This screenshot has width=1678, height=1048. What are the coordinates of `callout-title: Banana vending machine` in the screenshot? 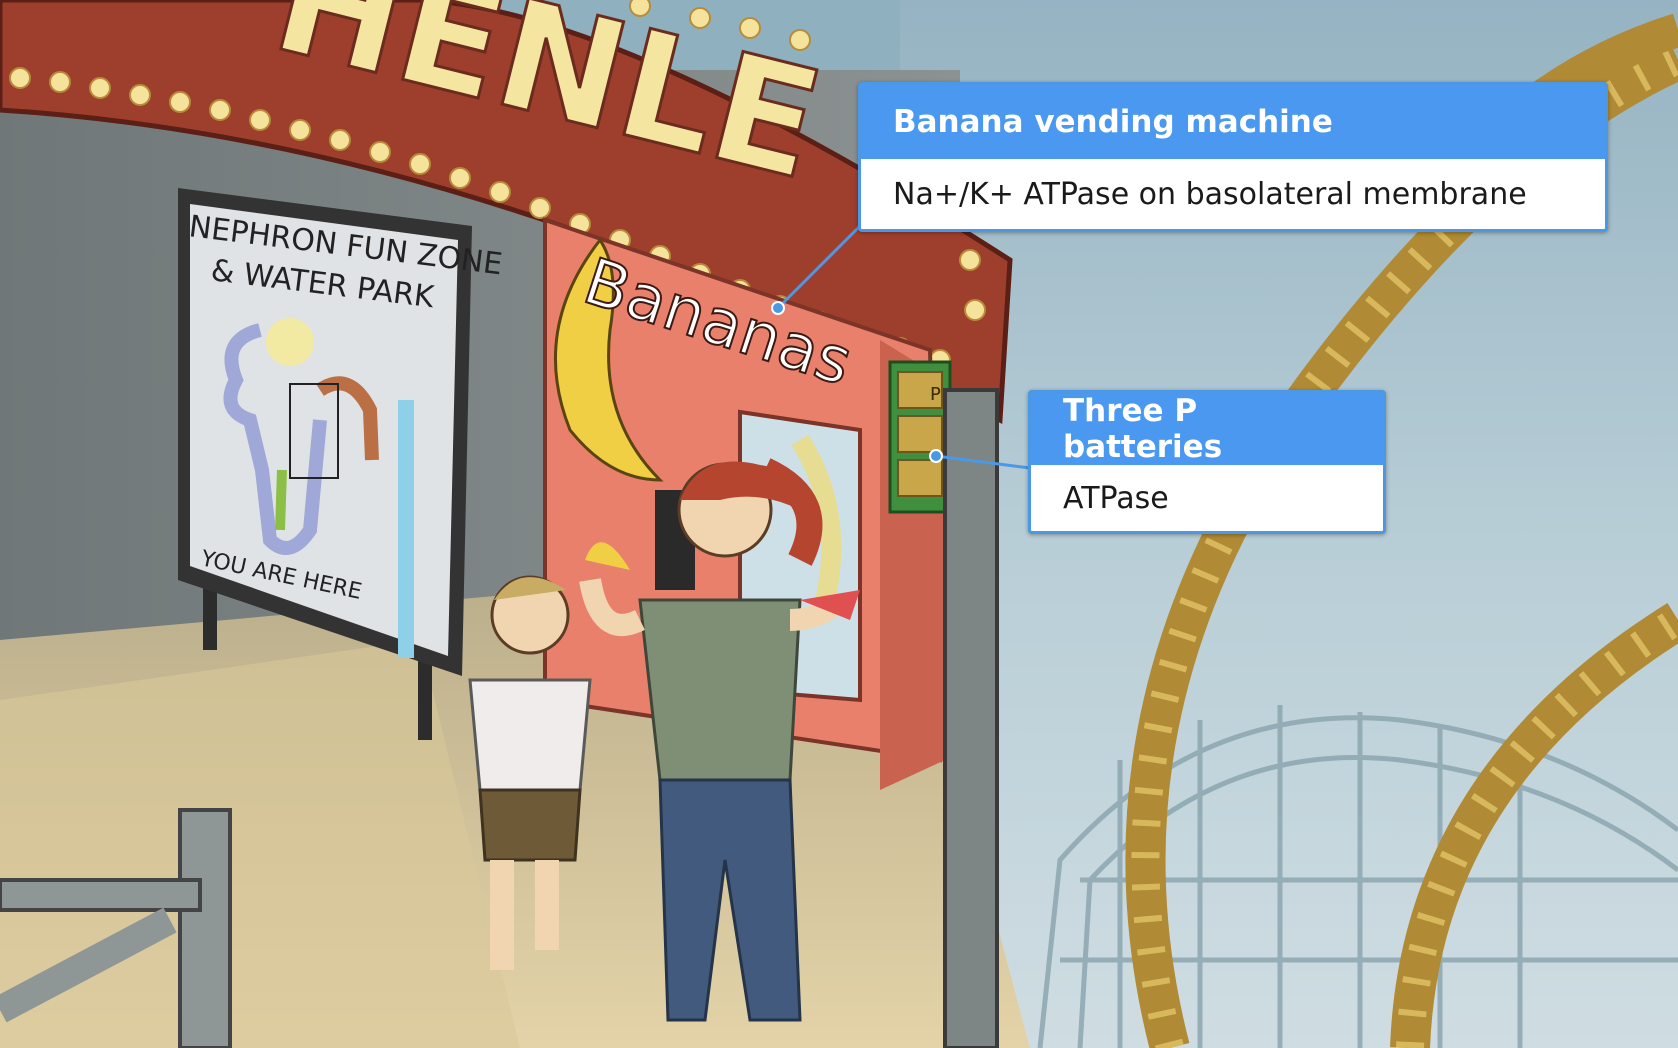 It's located at (1233, 122).